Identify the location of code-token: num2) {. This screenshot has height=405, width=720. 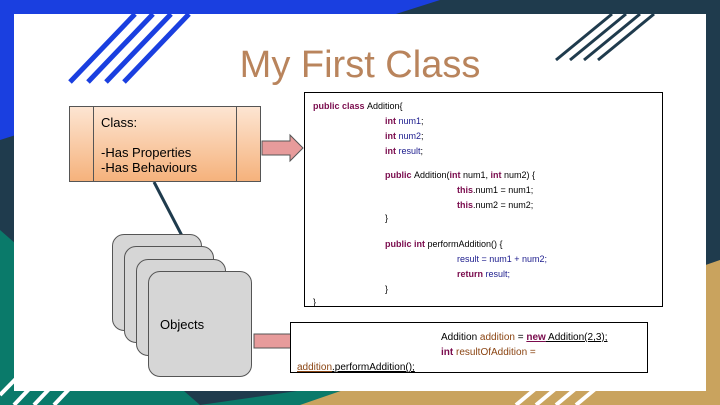
(520, 175).